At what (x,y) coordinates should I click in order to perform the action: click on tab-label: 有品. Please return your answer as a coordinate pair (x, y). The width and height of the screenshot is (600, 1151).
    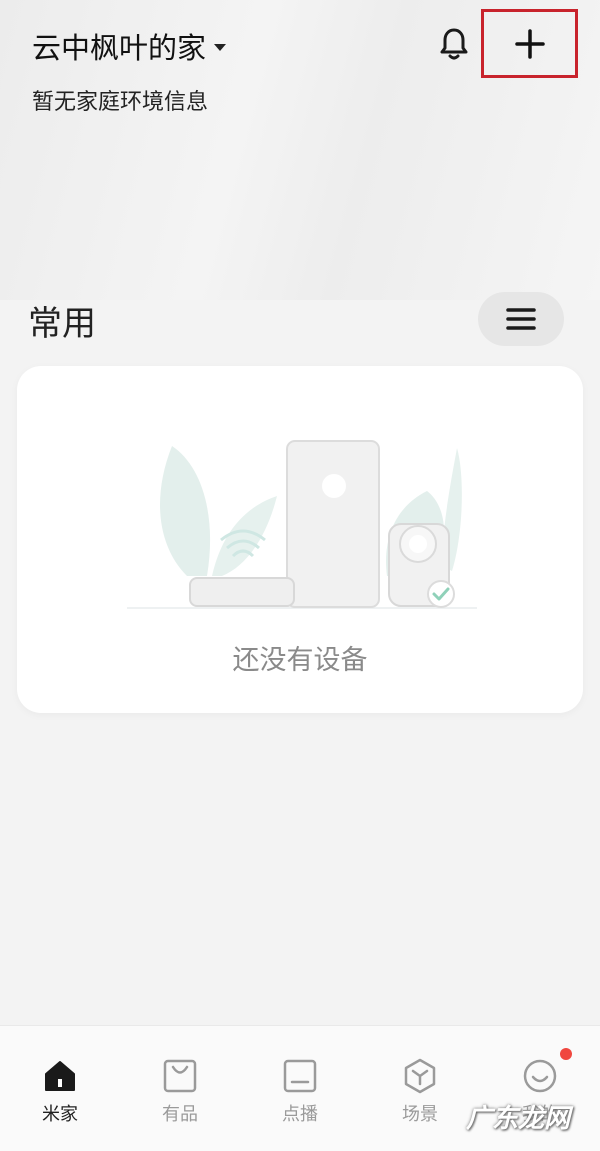
    Looking at the image, I should click on (180, 1114).